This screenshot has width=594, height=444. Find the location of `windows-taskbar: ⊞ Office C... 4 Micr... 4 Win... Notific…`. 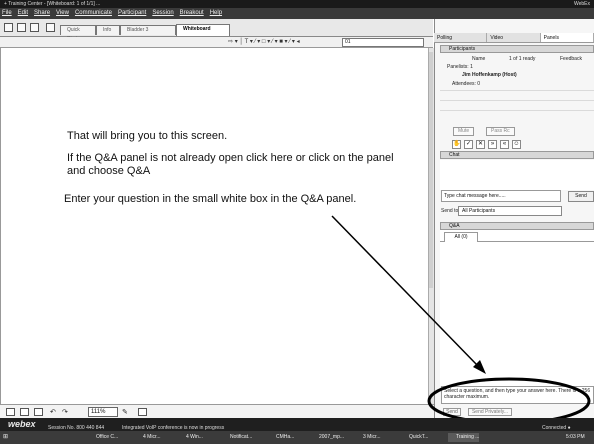

windows-taskbar: ⊞ Office C... 4 Micr... 4 Win... Notific… is located at coordinates (297, 437).